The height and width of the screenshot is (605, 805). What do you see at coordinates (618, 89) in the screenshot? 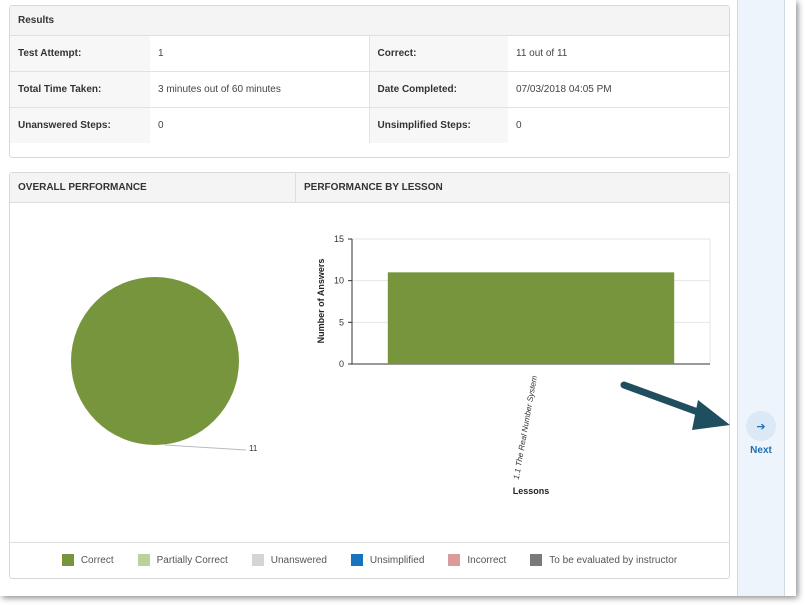
I see `date-completed-value: 07/03/2018 04:05 PM` at bounding box center [618, 89].